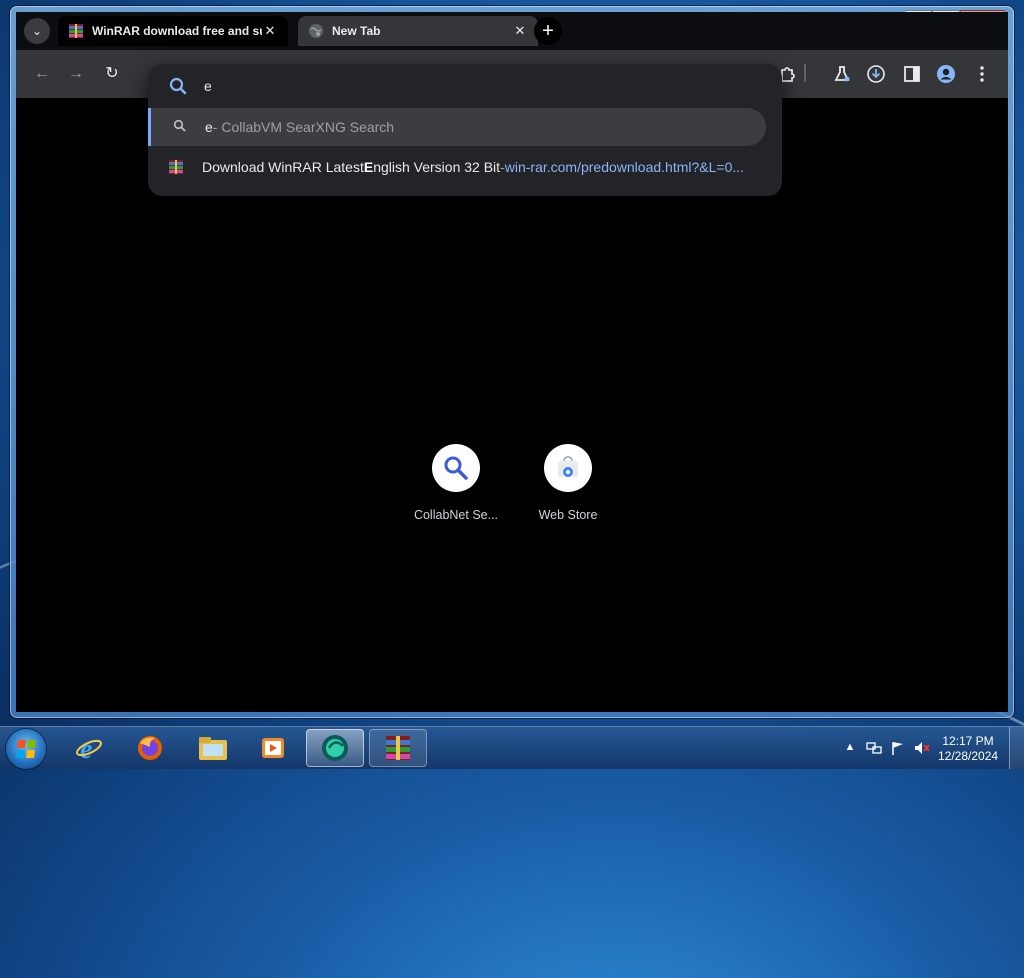  I want to click on suggestion-title-before: Download WinRAR Latest, so click(283, 167).